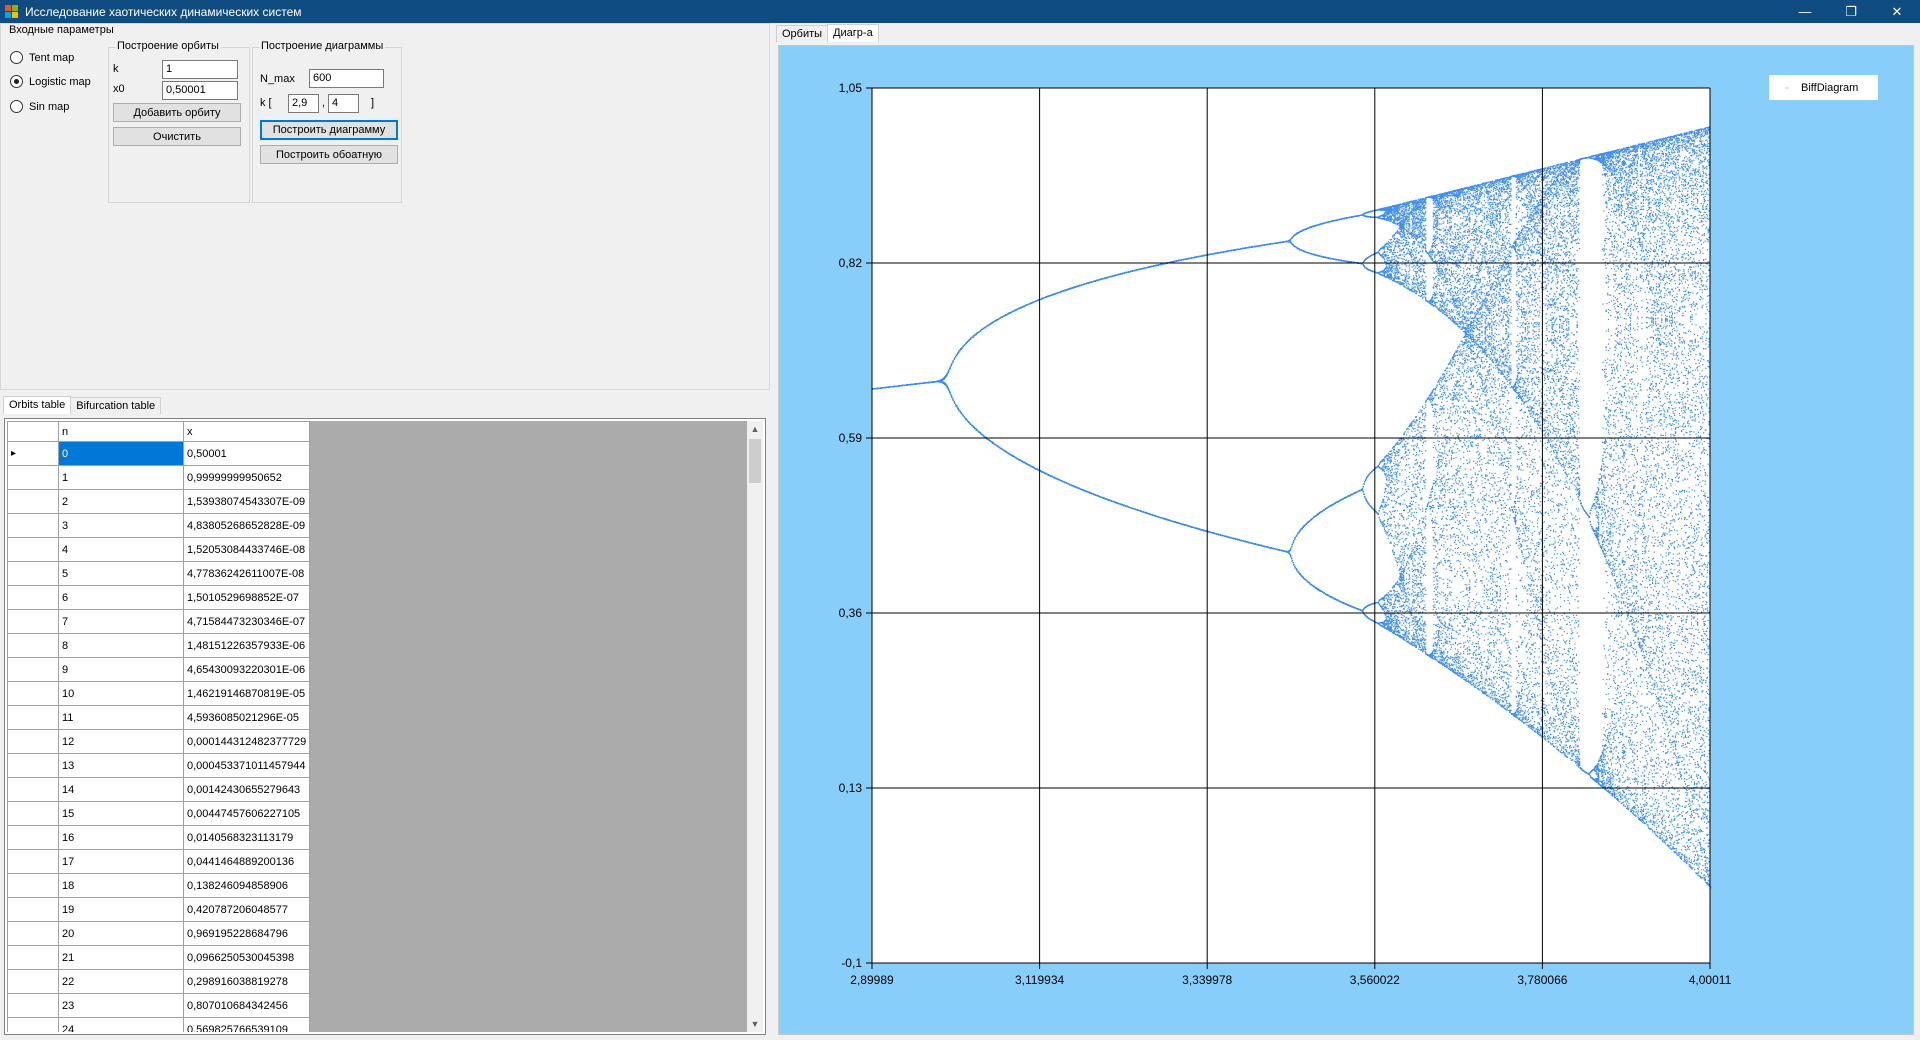 Image resolution: width=1920 pixels, height=1040 pixels. I want to click on cell-x: 1,5010529698852E-07, so click(247, 598).